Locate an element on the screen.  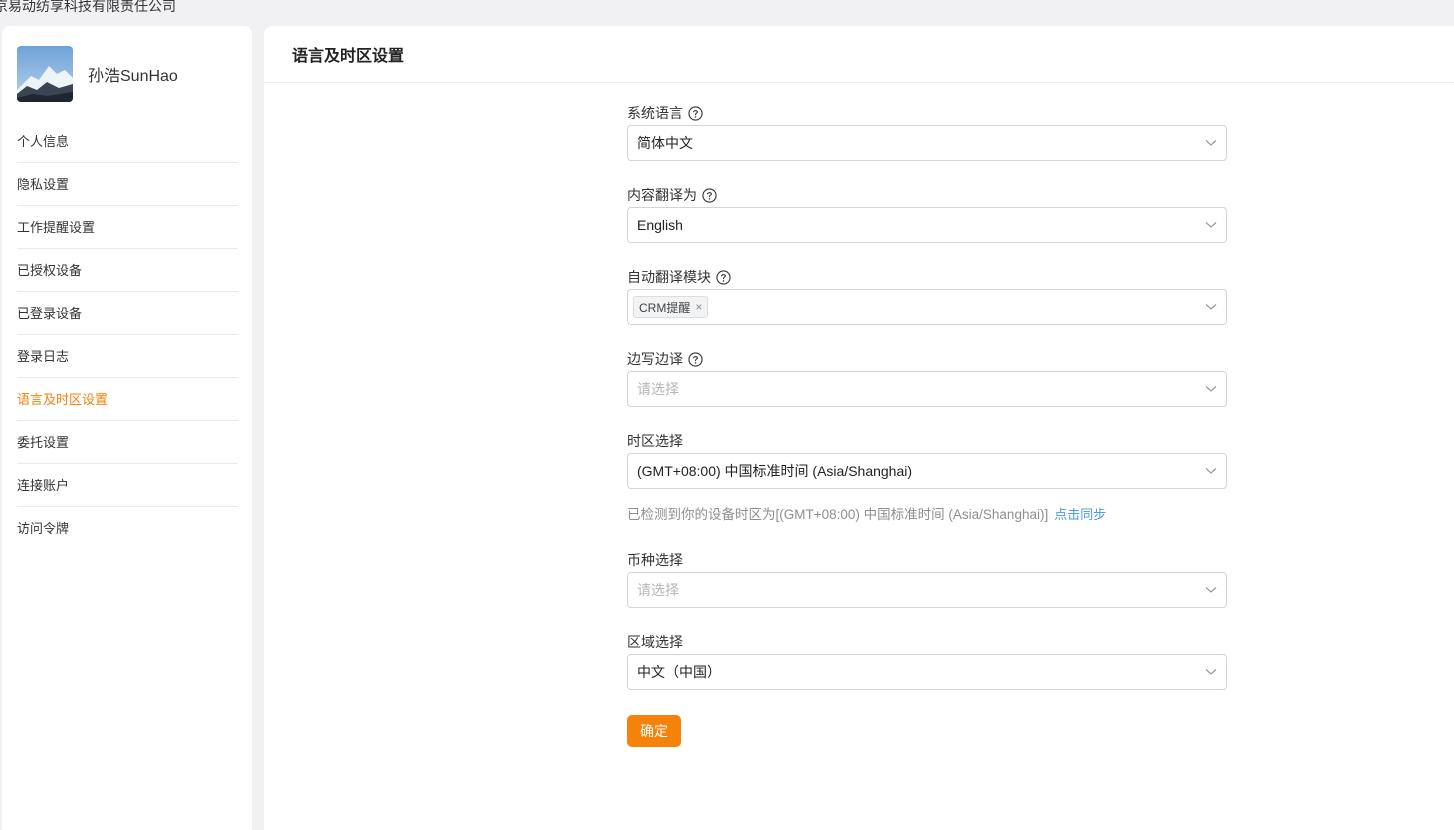
region-value: 中文（中国） is located at coordinates (679, 672).